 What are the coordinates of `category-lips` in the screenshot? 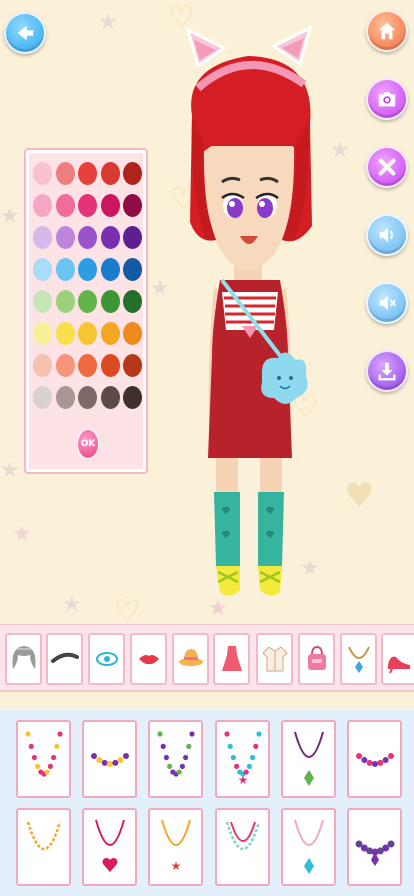 It's located at (148, 659).